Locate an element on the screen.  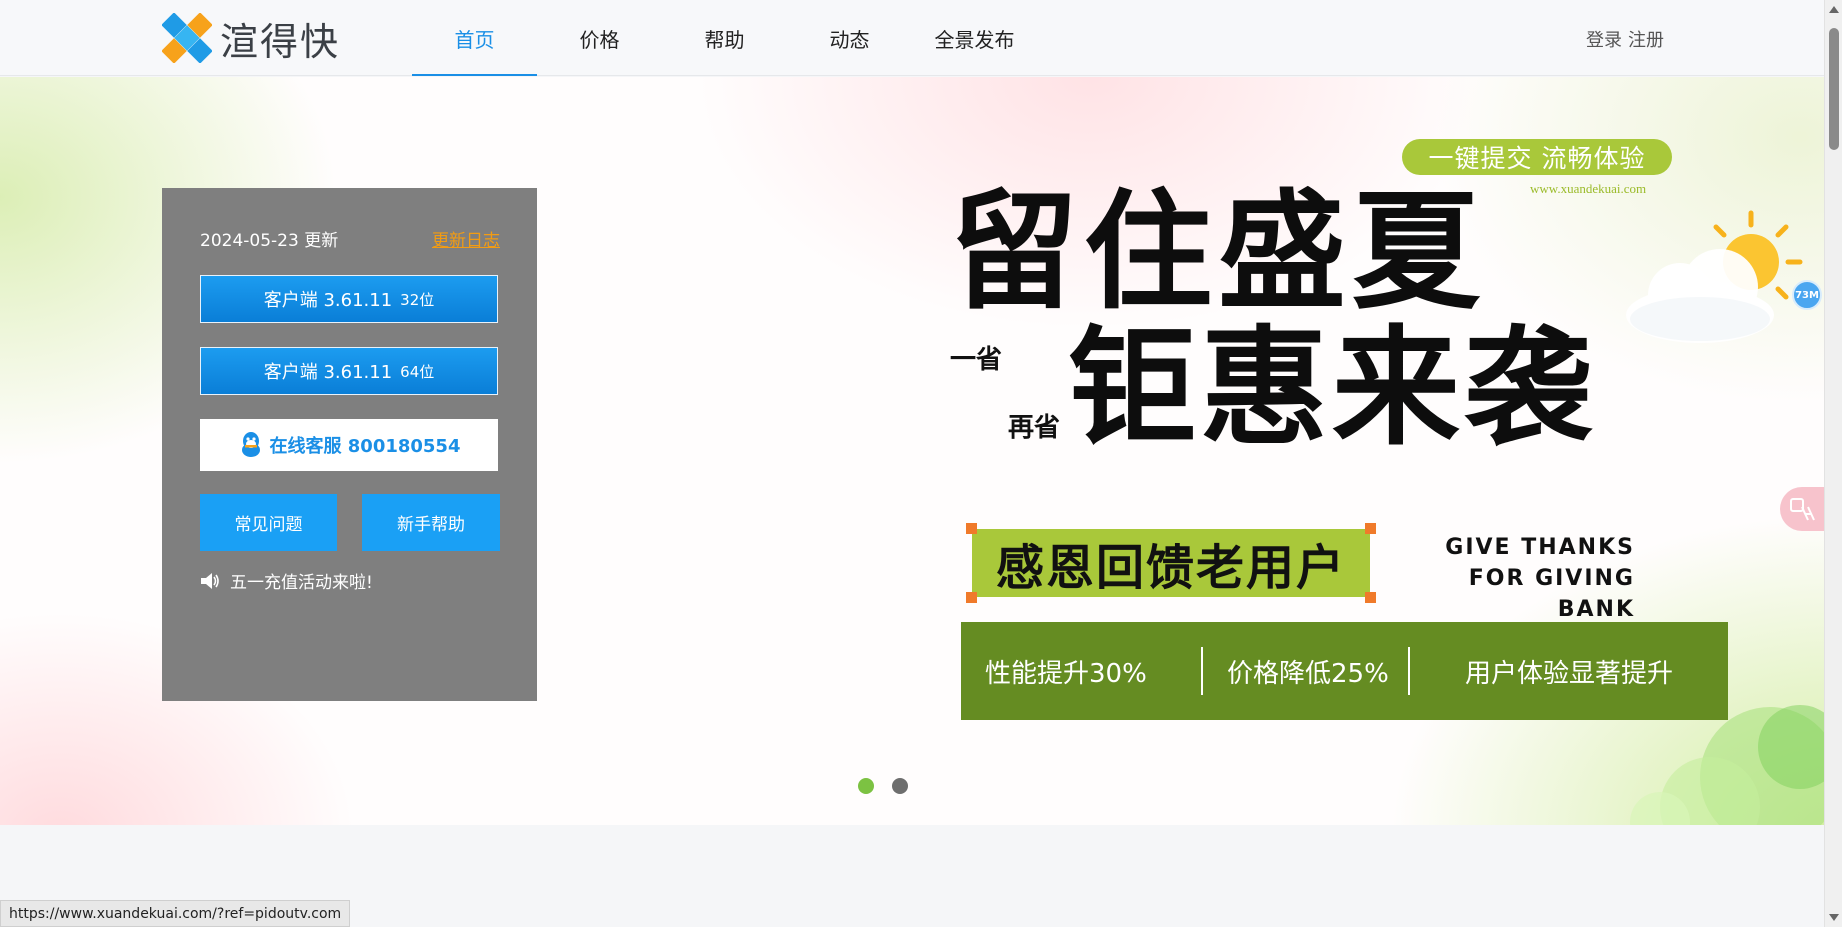
thanks-english-line-2: FOR GIVING BANK is located at coordinates (1551, 594).